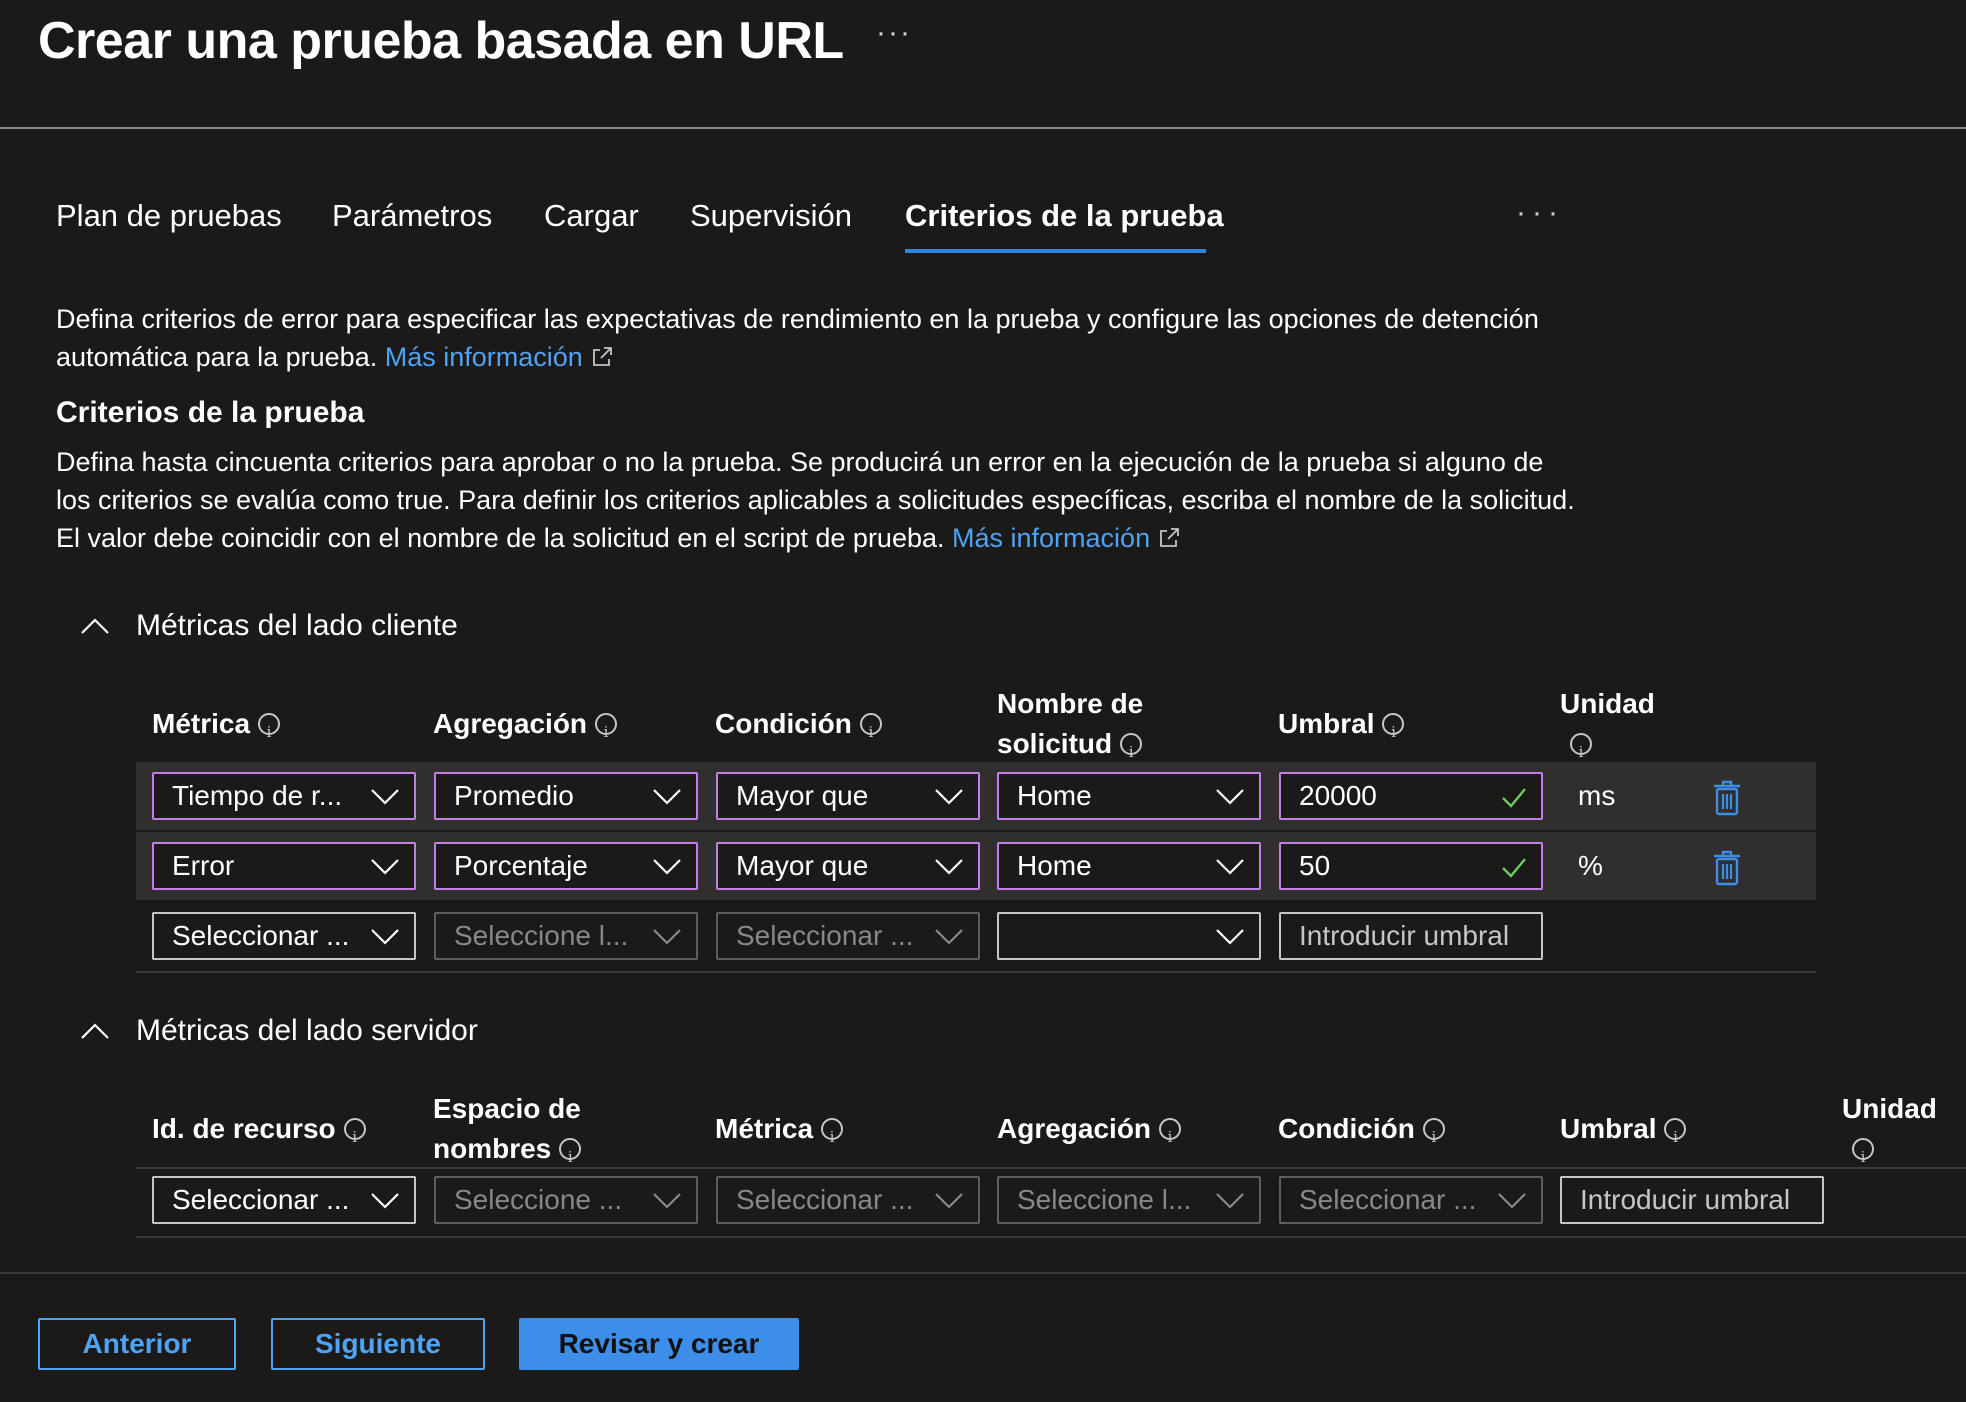 The height and width of the screenshot is (1402, 1966). Describe the element at coordinates (441, 41) in the screenshot. I see `page-title: Crear una prueba basada en URL` at that location.